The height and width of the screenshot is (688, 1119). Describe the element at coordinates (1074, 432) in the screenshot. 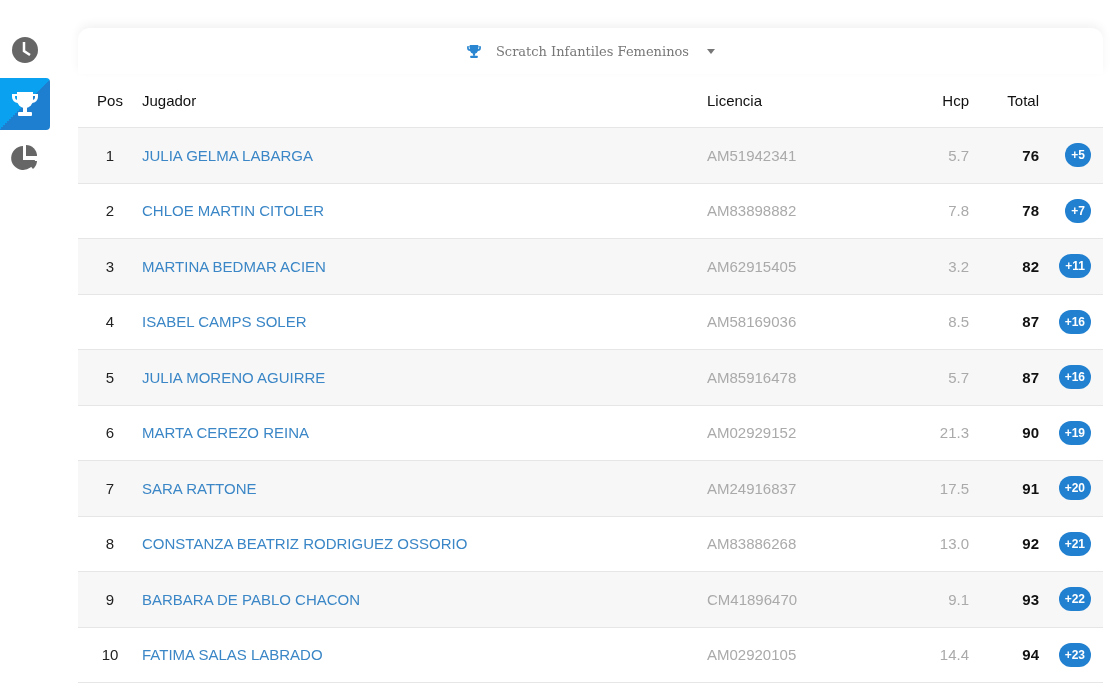

I see `score-badge: +19` at that location.